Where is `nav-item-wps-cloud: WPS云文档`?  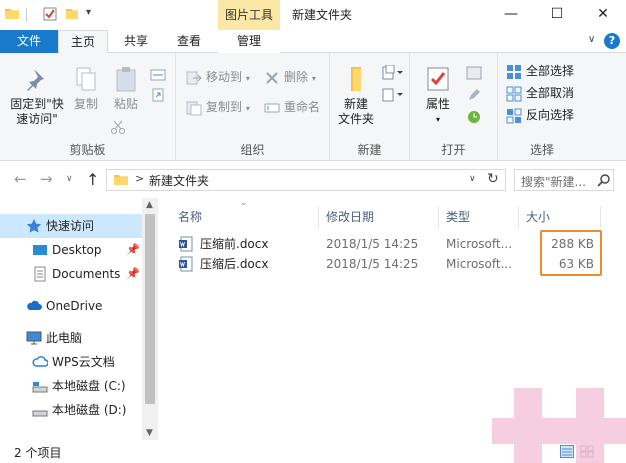 nav-item-wps-cloud: WPS云文档 is located at coordinates (71, 362).